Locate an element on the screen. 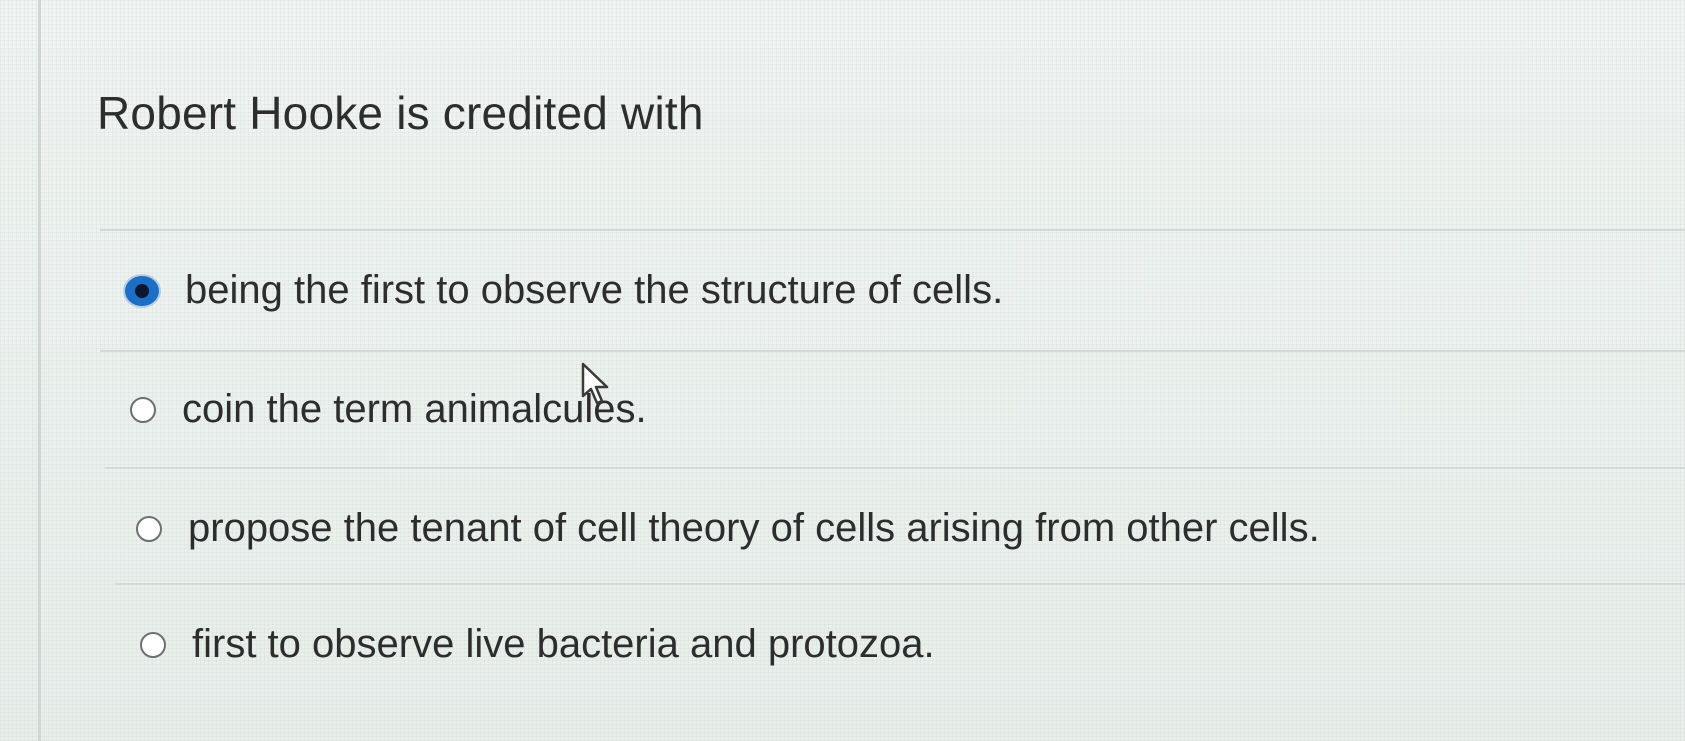 This screenshot has height=741, width=1685. question-text: Robert Hooke is credited with is located at coordinates (400, 113).